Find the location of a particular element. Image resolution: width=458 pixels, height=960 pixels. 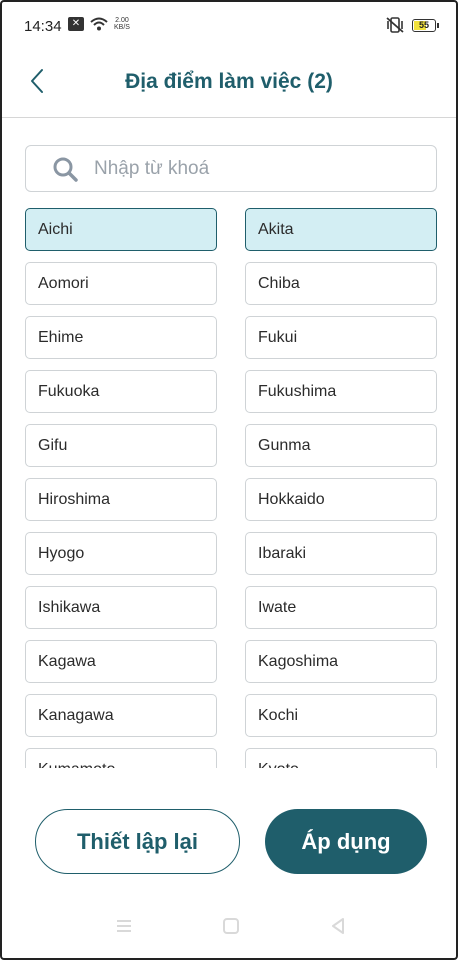

battery-level: 55 is located at coordinates (423, 24).